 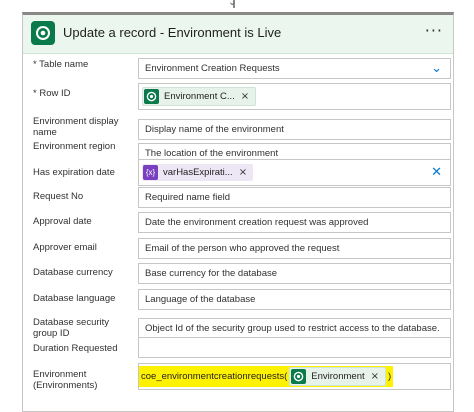 I want to click on request-no-label: Request No, so click(x=58, y=196).